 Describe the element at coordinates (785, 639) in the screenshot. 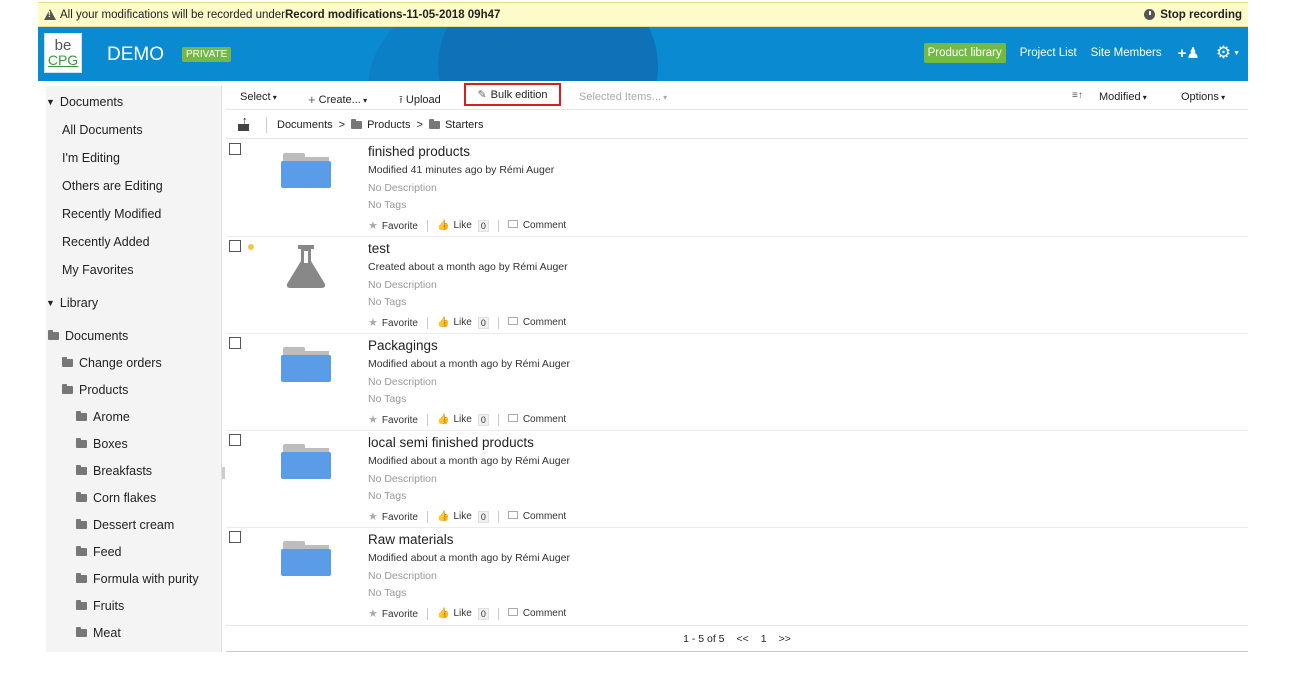

I see `next-page-button: >>` at that location.